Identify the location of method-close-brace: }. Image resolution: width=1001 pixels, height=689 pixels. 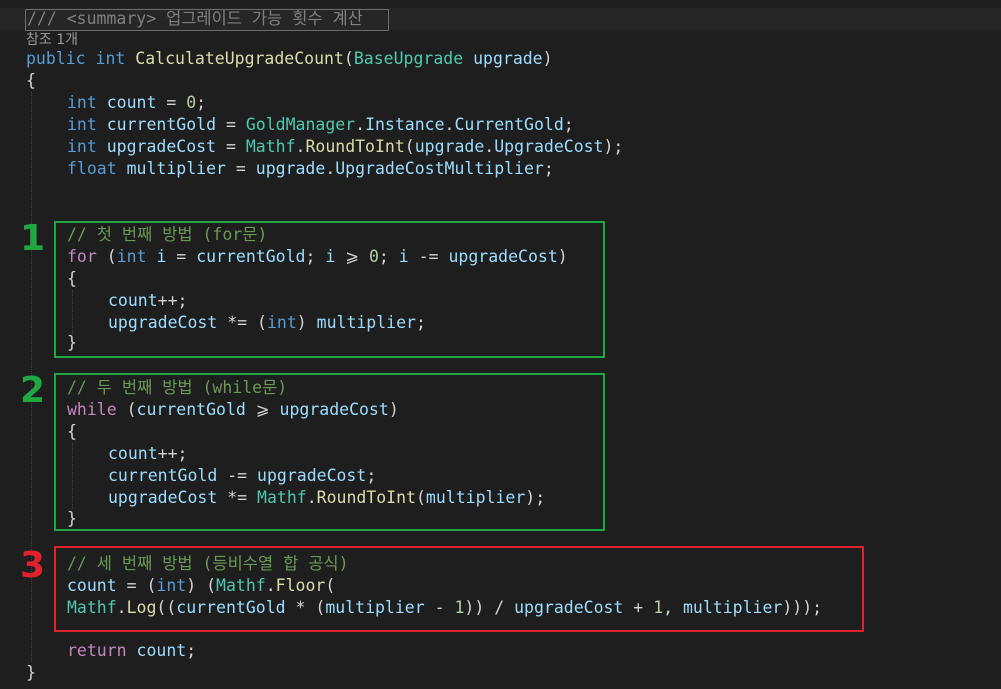
(31, 672).